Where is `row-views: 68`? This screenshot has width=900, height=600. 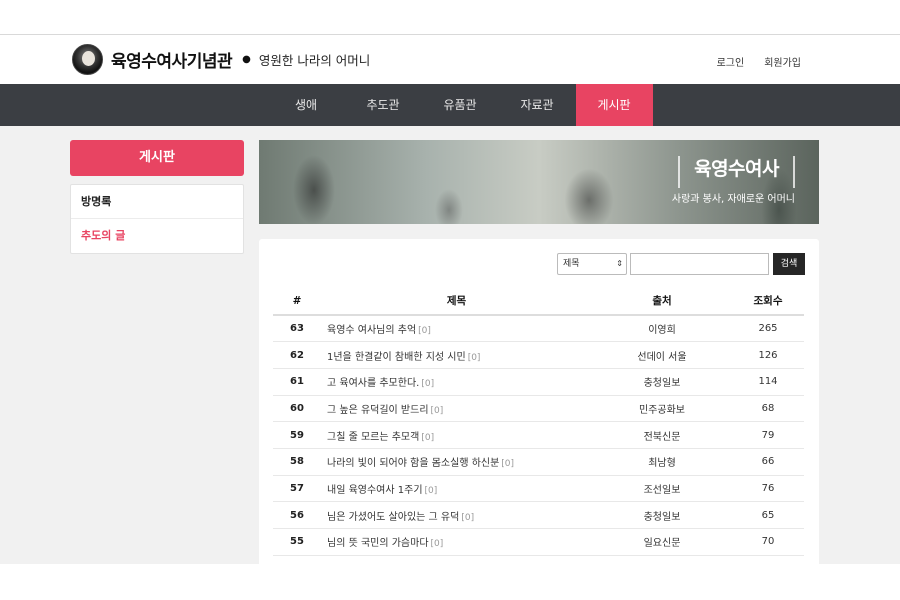 row-views: 68 is located at coordinates (768, 409).